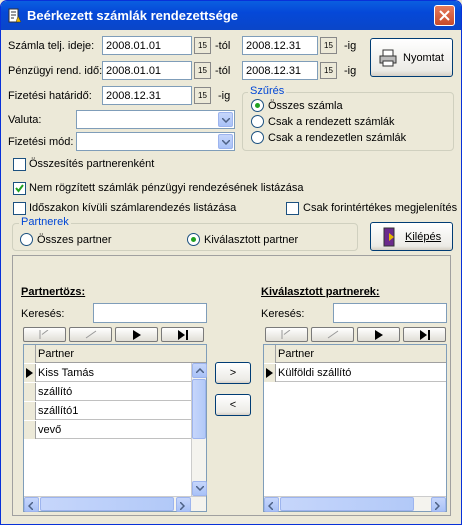 This screenshot has height=525, width=462. What do you see at coordinates (26, 239) in the screenshot?
I see `partner-radio-osszes` at bounding box center [26, 239].